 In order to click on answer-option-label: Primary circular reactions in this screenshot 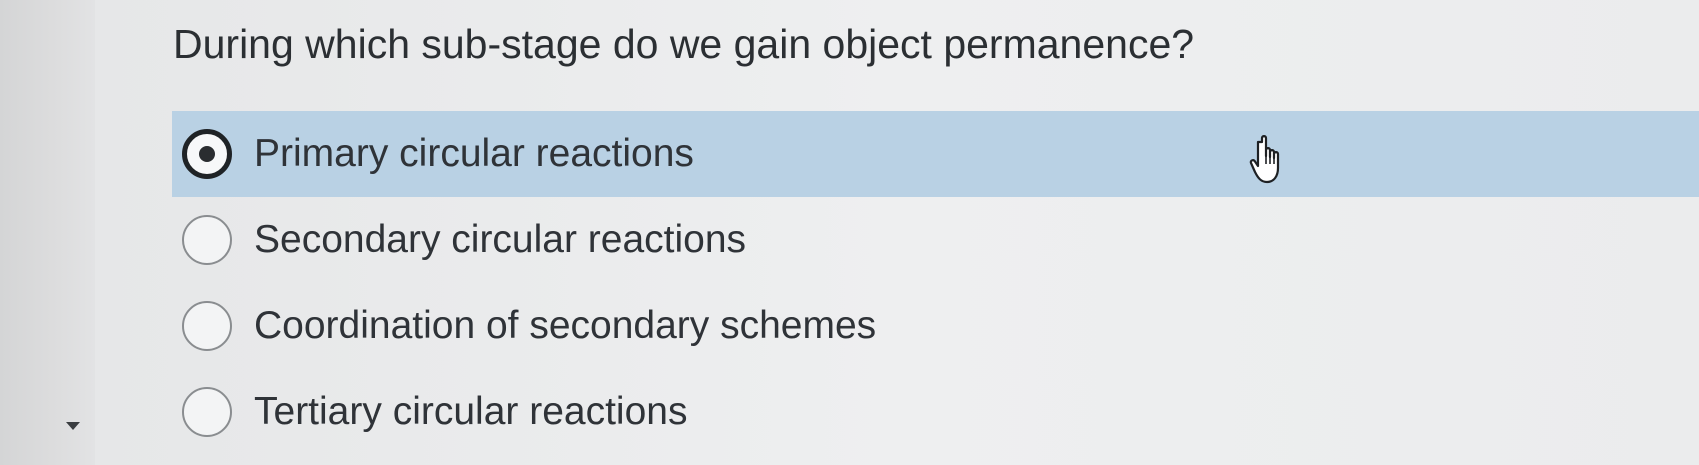, I will do `click(474, 153)`.